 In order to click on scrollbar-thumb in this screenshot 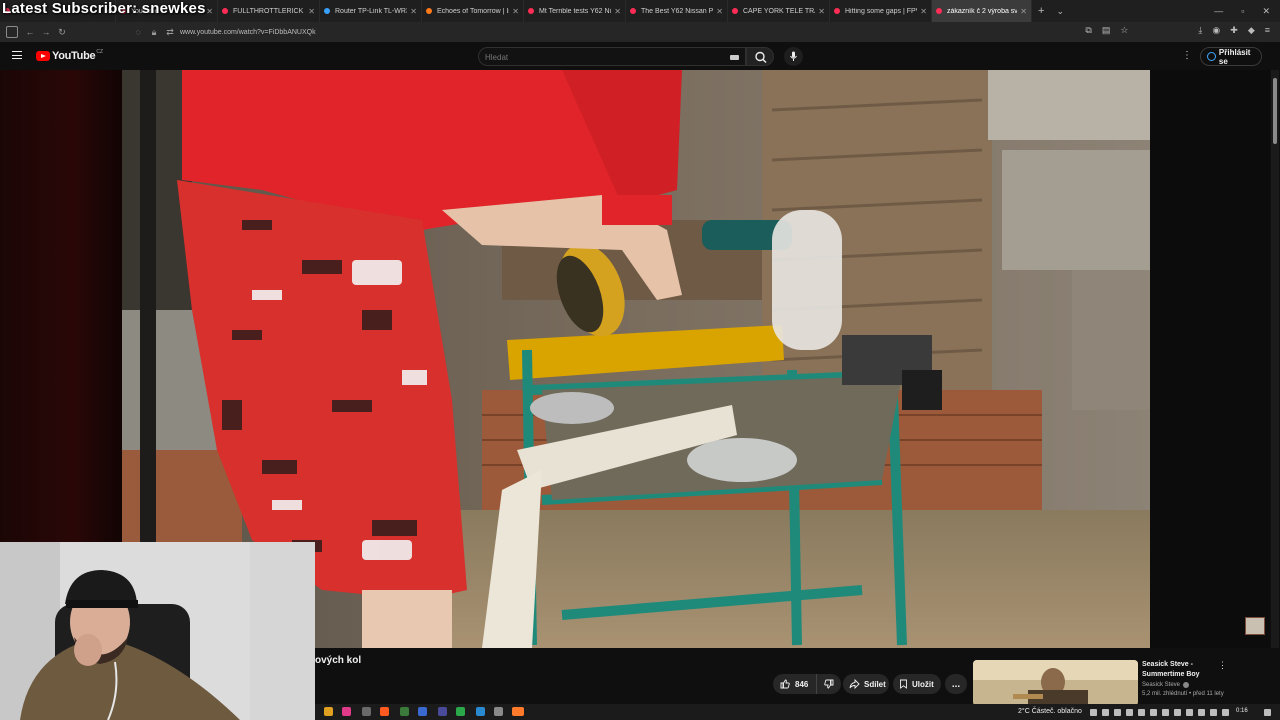, I will do `click(1275, 111)`.